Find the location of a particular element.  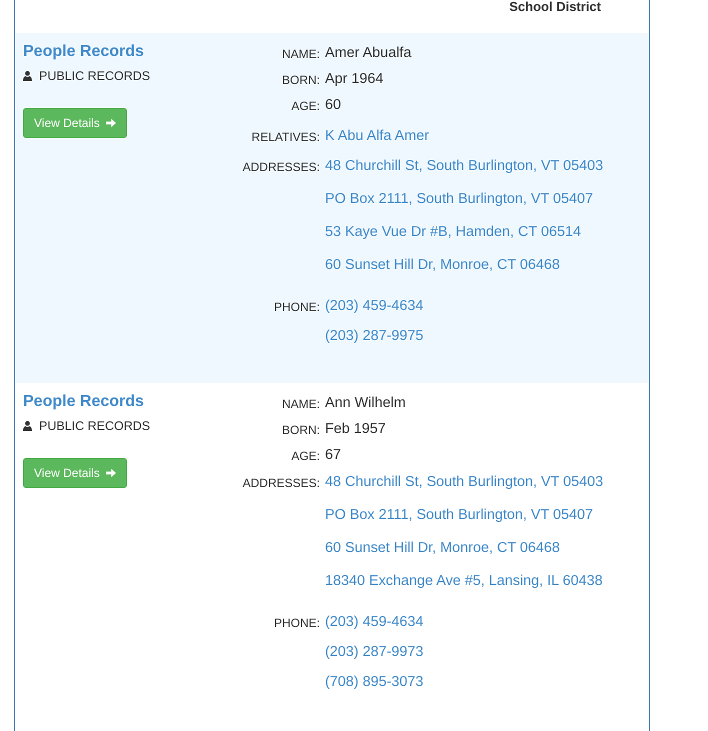

field-value: Apr 1964 is located at coordinates (354, 79).